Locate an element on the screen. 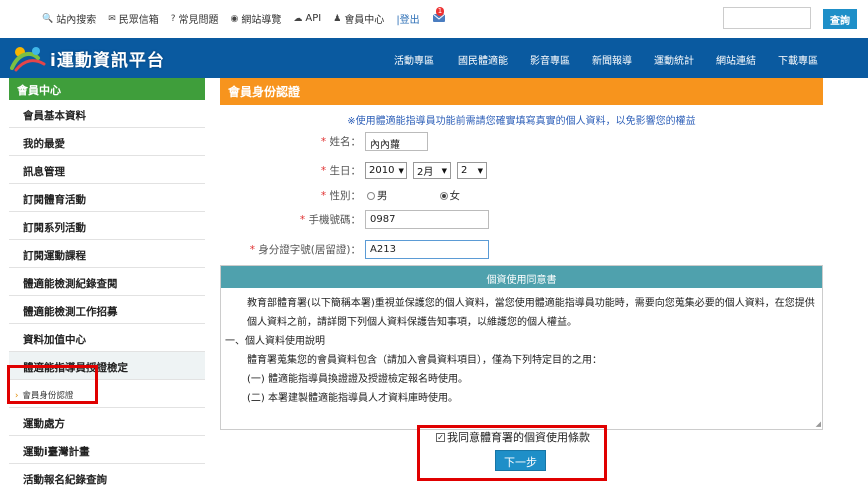  phone-field: 0987 is located at coordinates (427, 219).